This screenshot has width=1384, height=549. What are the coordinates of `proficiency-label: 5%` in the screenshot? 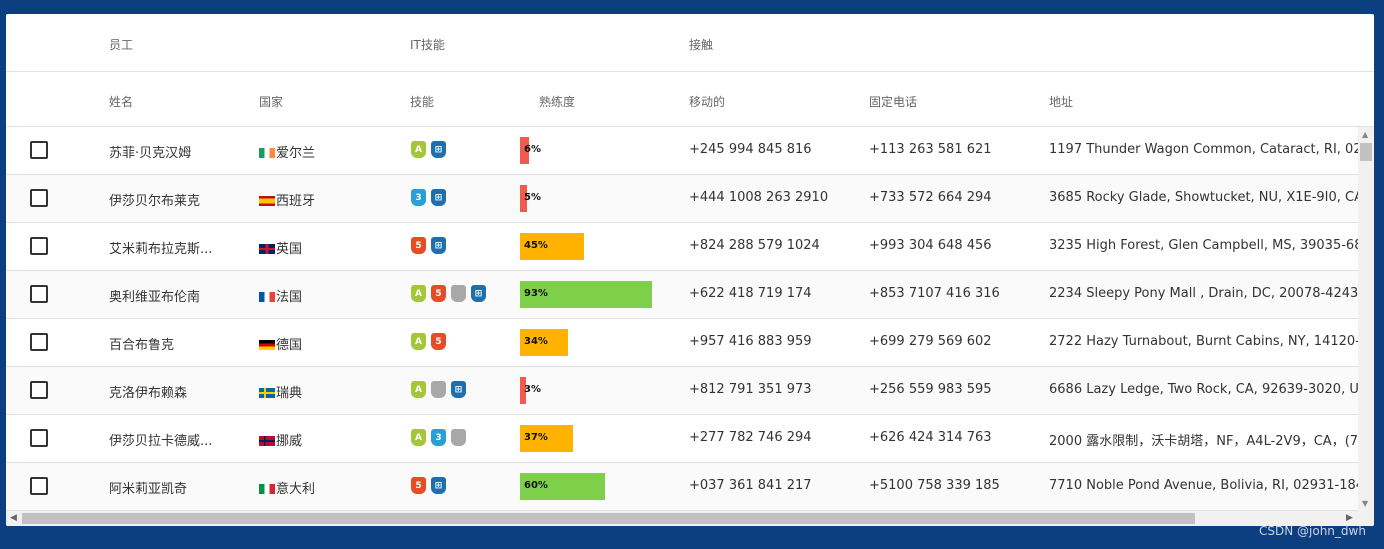 It's located at (532, 197).